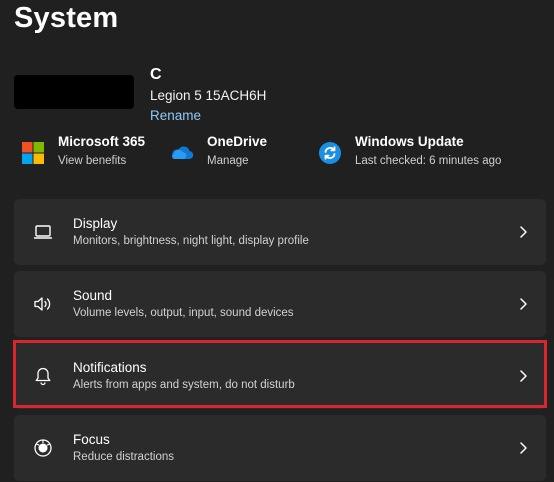 This screenshot has height=482, width=554. I want to click on windows-update-icon, so click(330, 153).